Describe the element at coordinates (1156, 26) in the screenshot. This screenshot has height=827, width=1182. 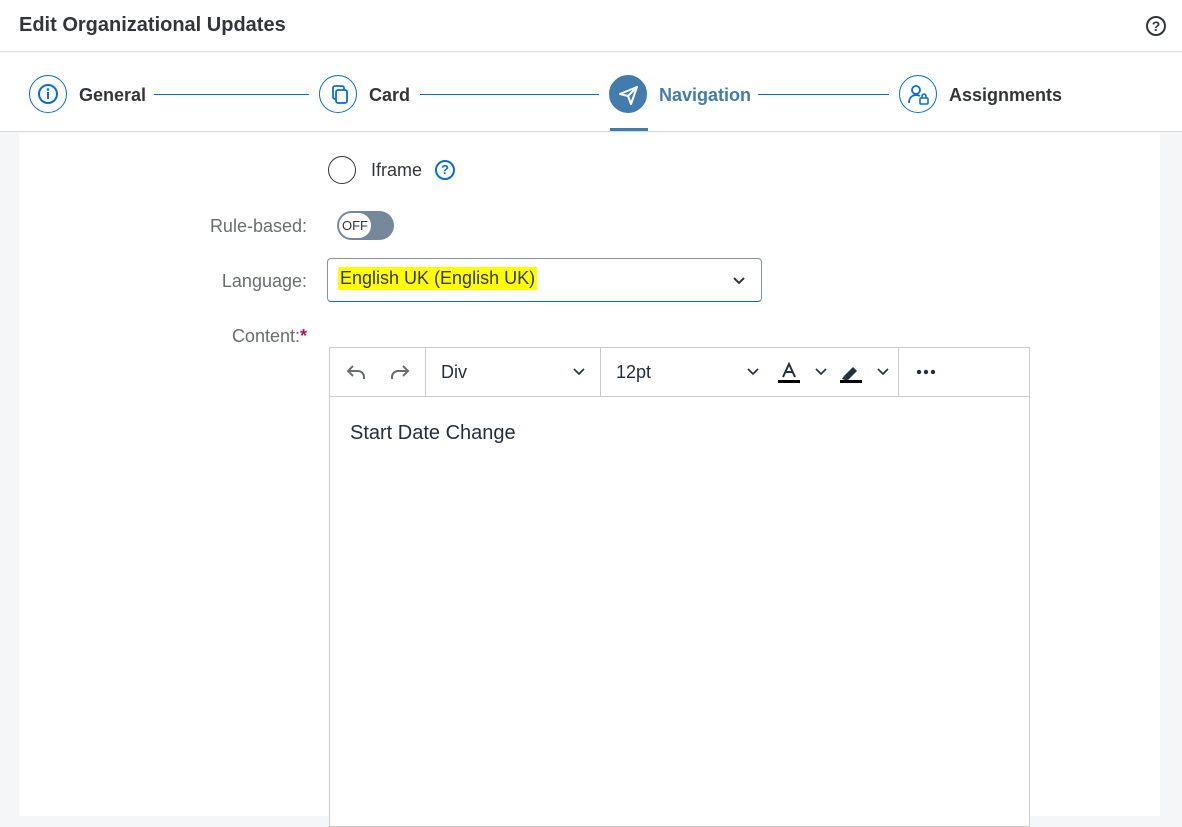
I see `help-circle-icon: ?` at that location.